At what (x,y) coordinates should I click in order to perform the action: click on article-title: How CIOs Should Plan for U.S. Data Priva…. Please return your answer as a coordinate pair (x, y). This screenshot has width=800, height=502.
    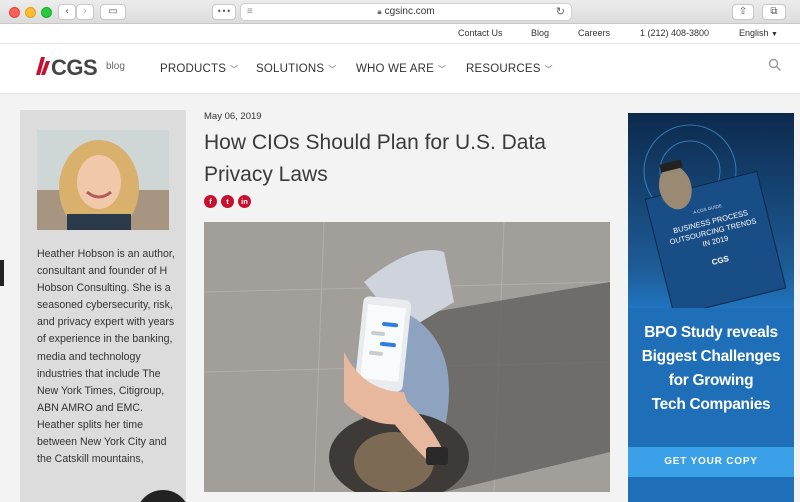
    Looking at the image, I should click on (375, 158).